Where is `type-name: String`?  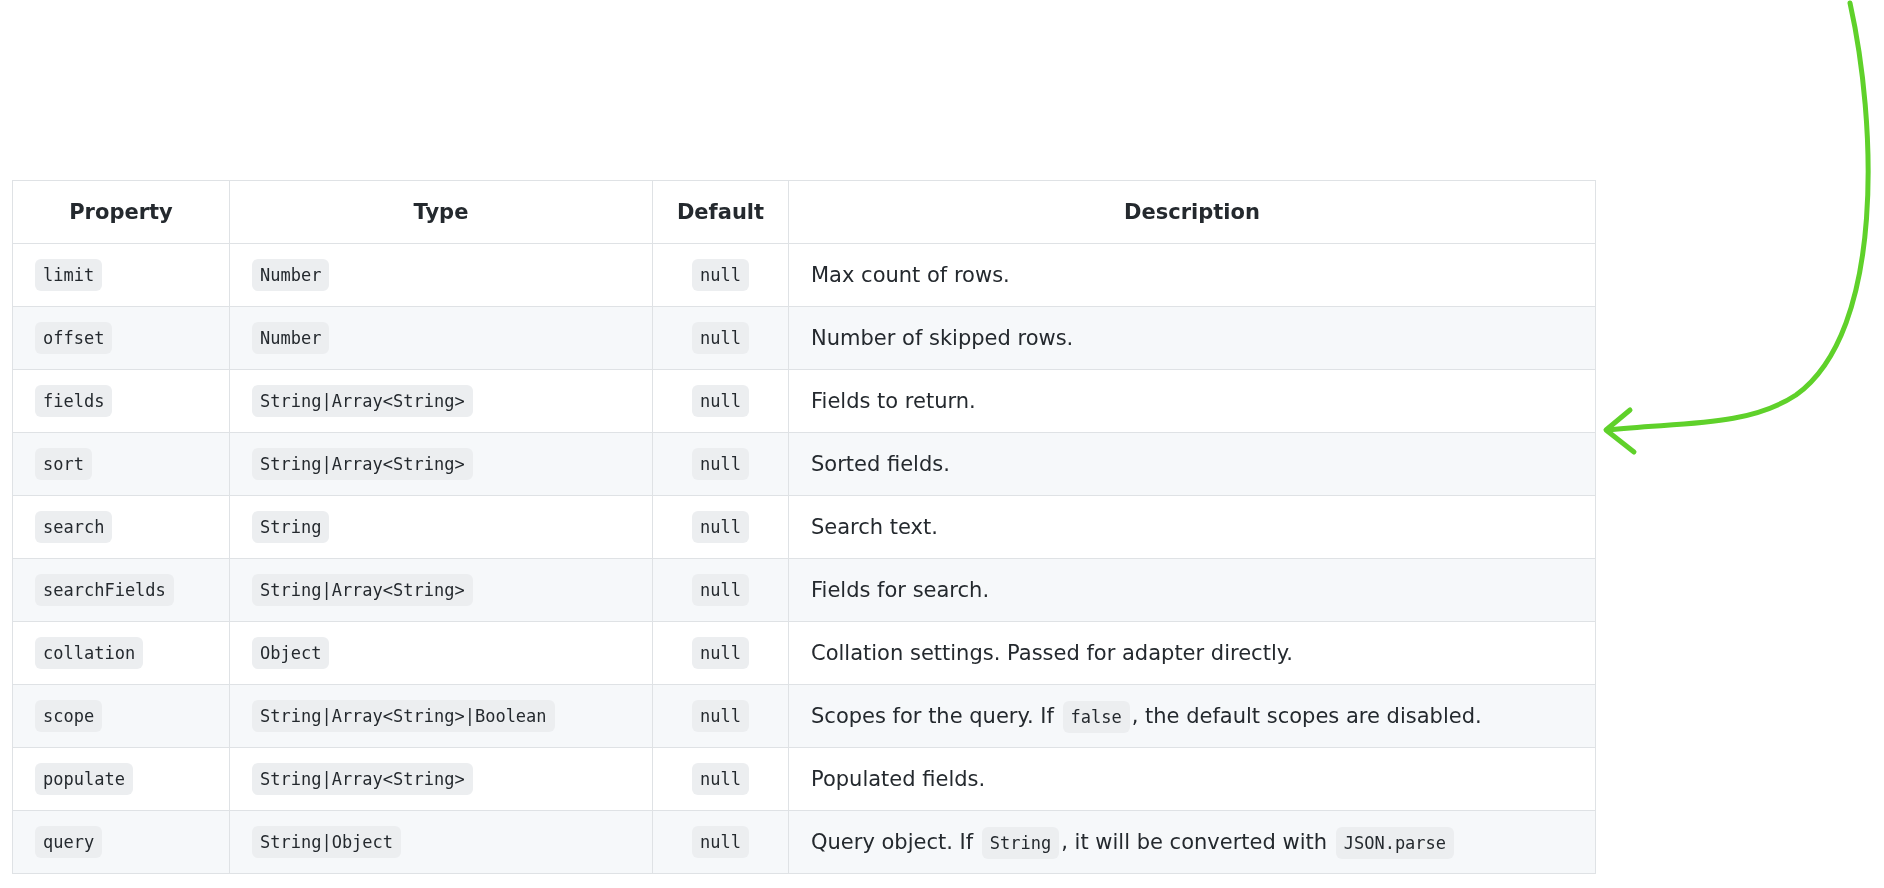 type-name: String is located at coordinates (291, 527).